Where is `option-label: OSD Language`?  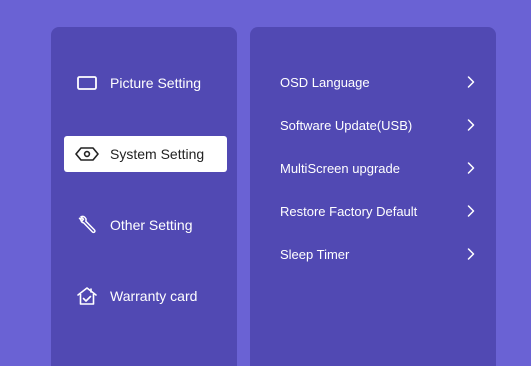 option-label: OSD Language is located at coordinates (325, 82).